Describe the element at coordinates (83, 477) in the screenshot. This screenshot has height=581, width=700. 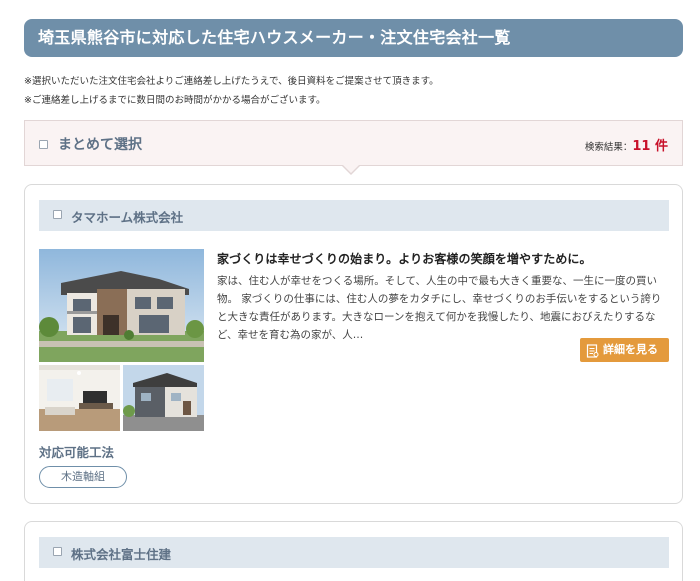
I see `method-tag: 木造軸組` at that location.